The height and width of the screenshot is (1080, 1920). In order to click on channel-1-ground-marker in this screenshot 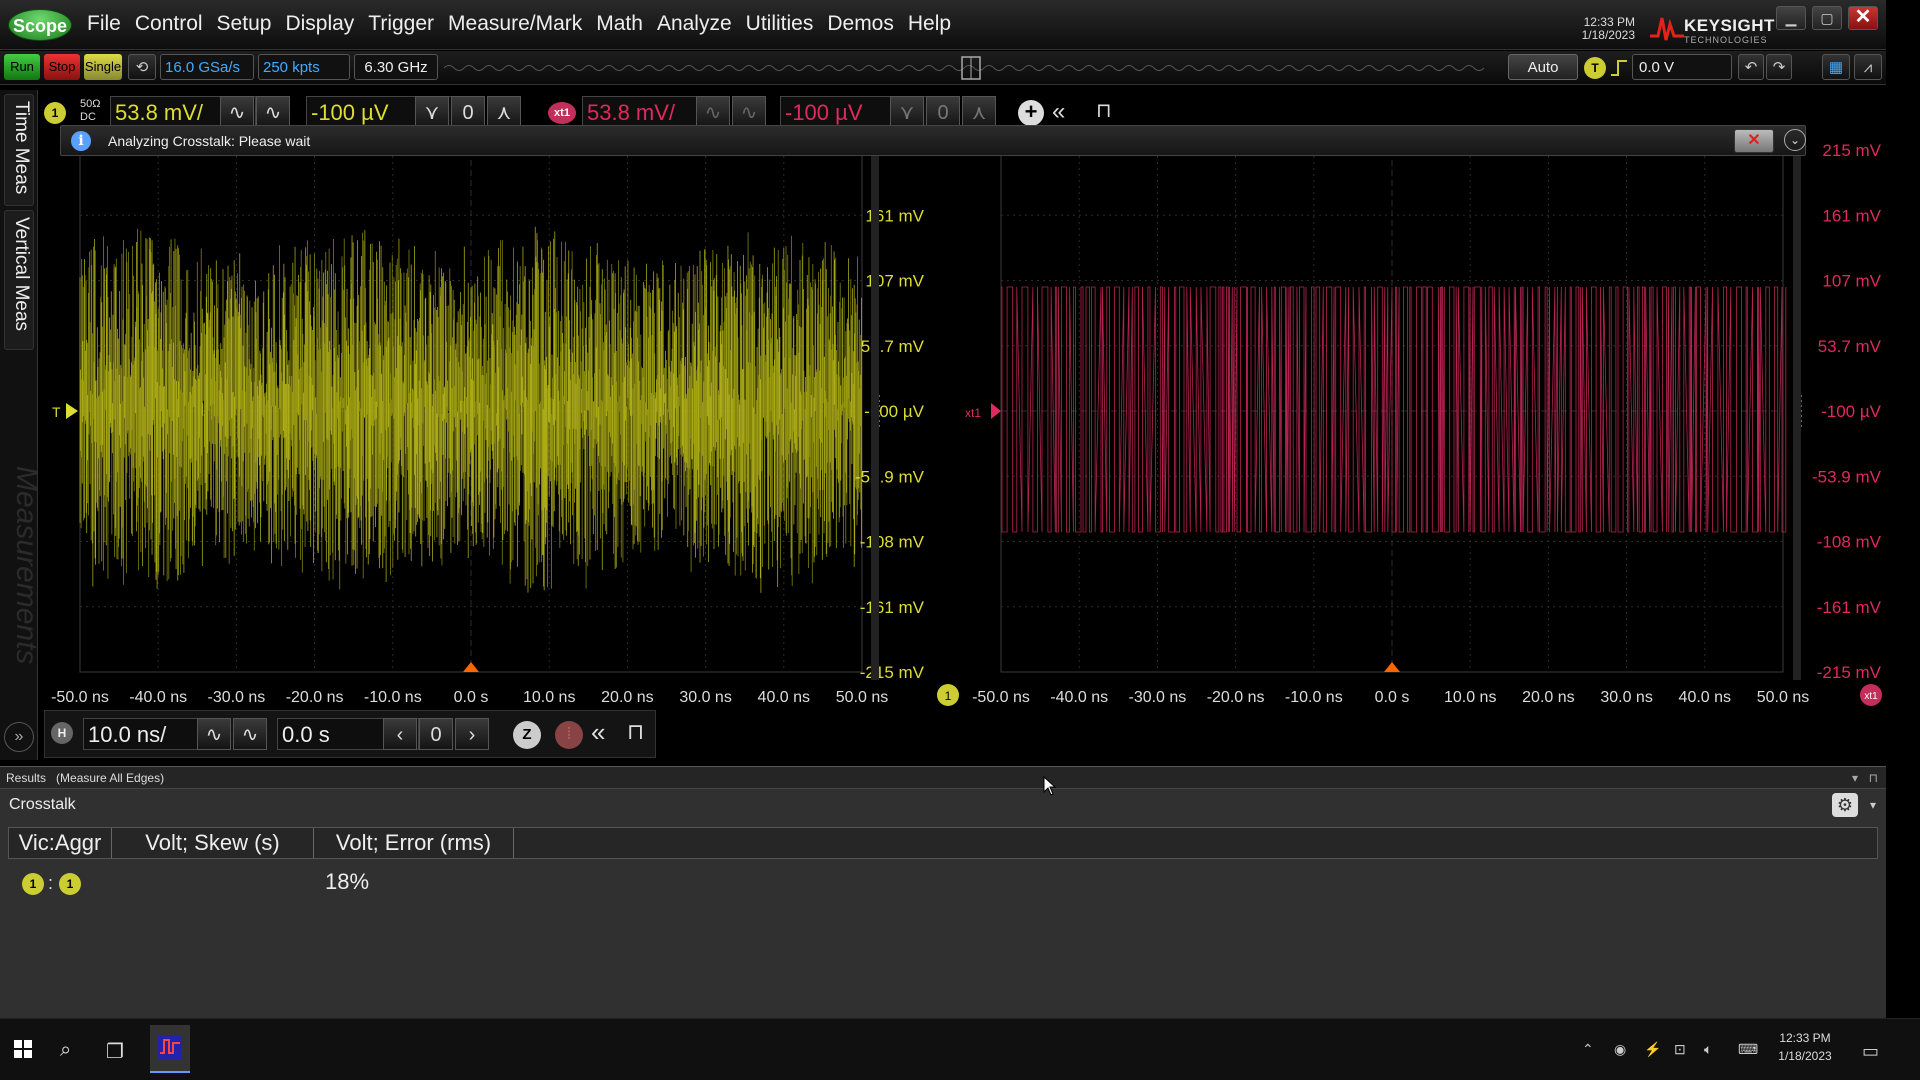, I will do `click(72, 411)`.